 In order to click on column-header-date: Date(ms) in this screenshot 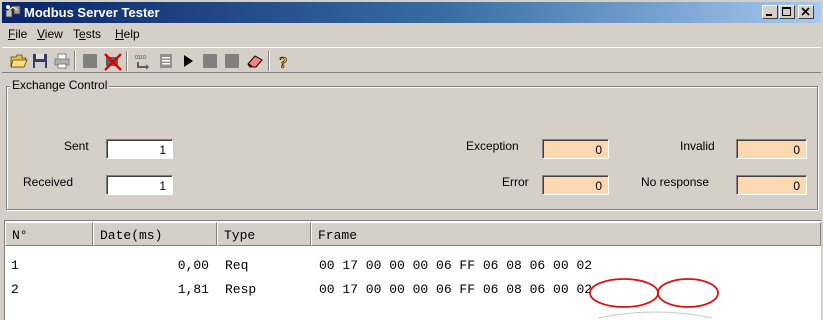, I will do `click(155, 234)`.